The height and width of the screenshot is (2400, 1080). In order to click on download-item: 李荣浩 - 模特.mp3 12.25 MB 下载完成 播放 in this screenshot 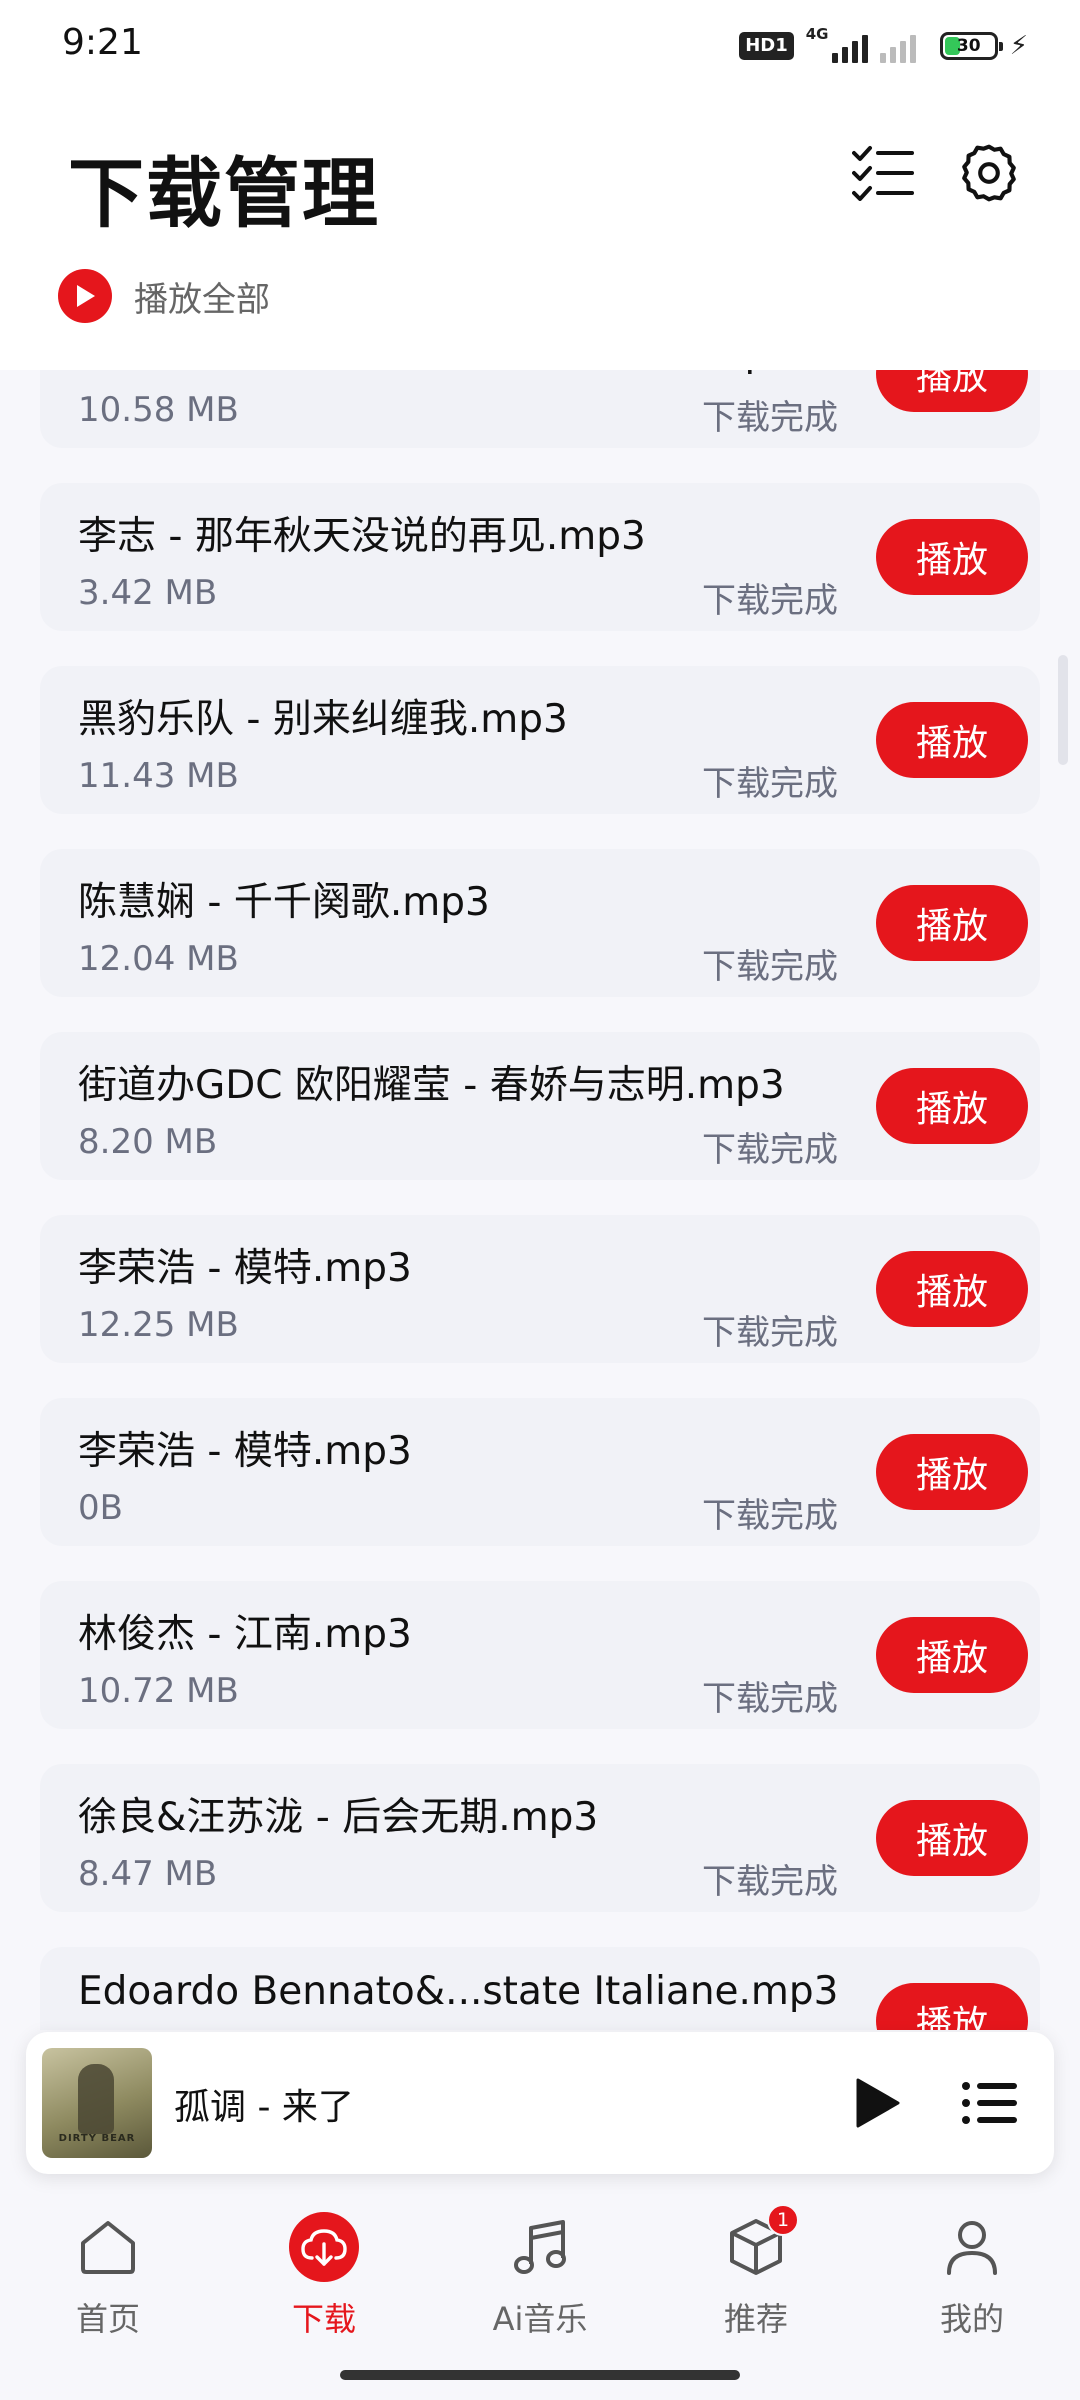, I will do `click(540, 1289)`.